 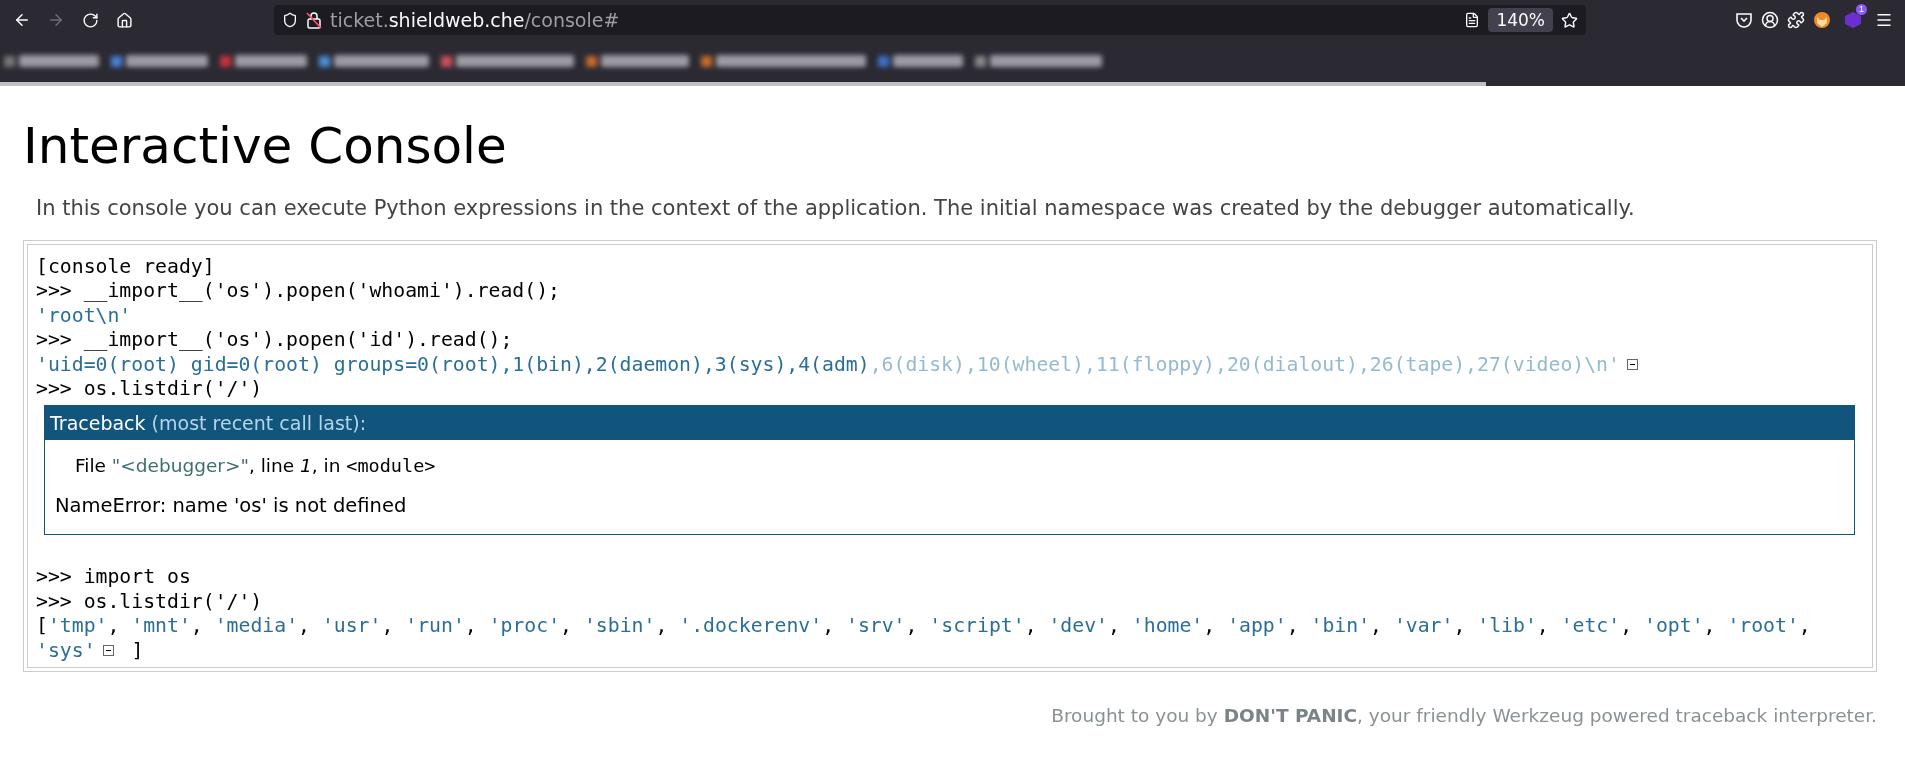 What do you see at coordinates (255, 466) in the screenshot?
I see `traceback-frame-line: File "<debugger>", line 1, in <module>` at bounding box center [255, 466].